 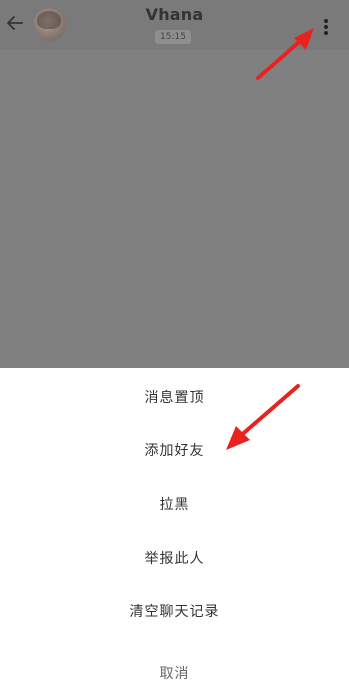 I want to click on menu-item-add-friend: 添加好友, so click(x=174, y=451).